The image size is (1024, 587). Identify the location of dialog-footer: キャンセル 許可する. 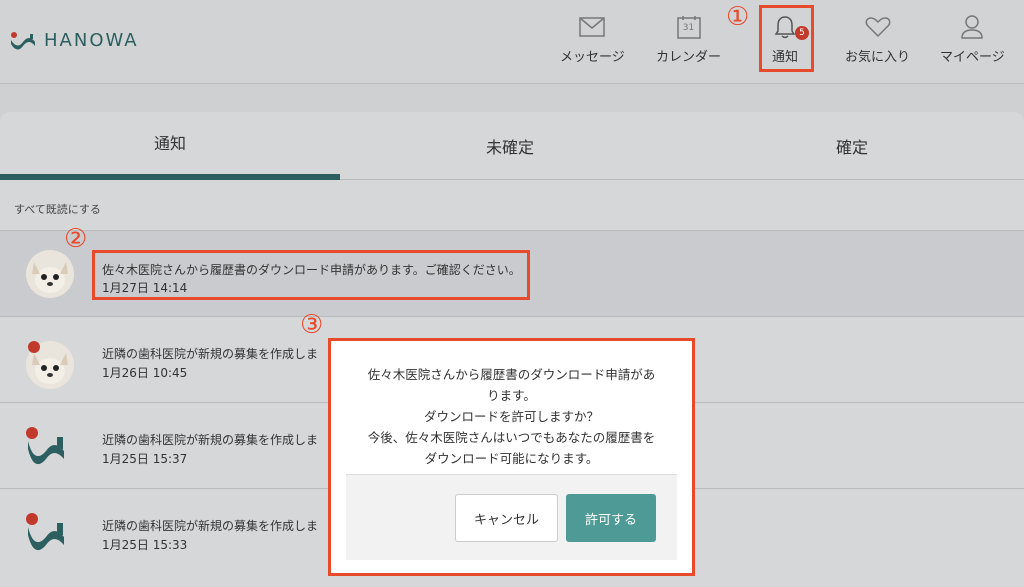
(511, 517).